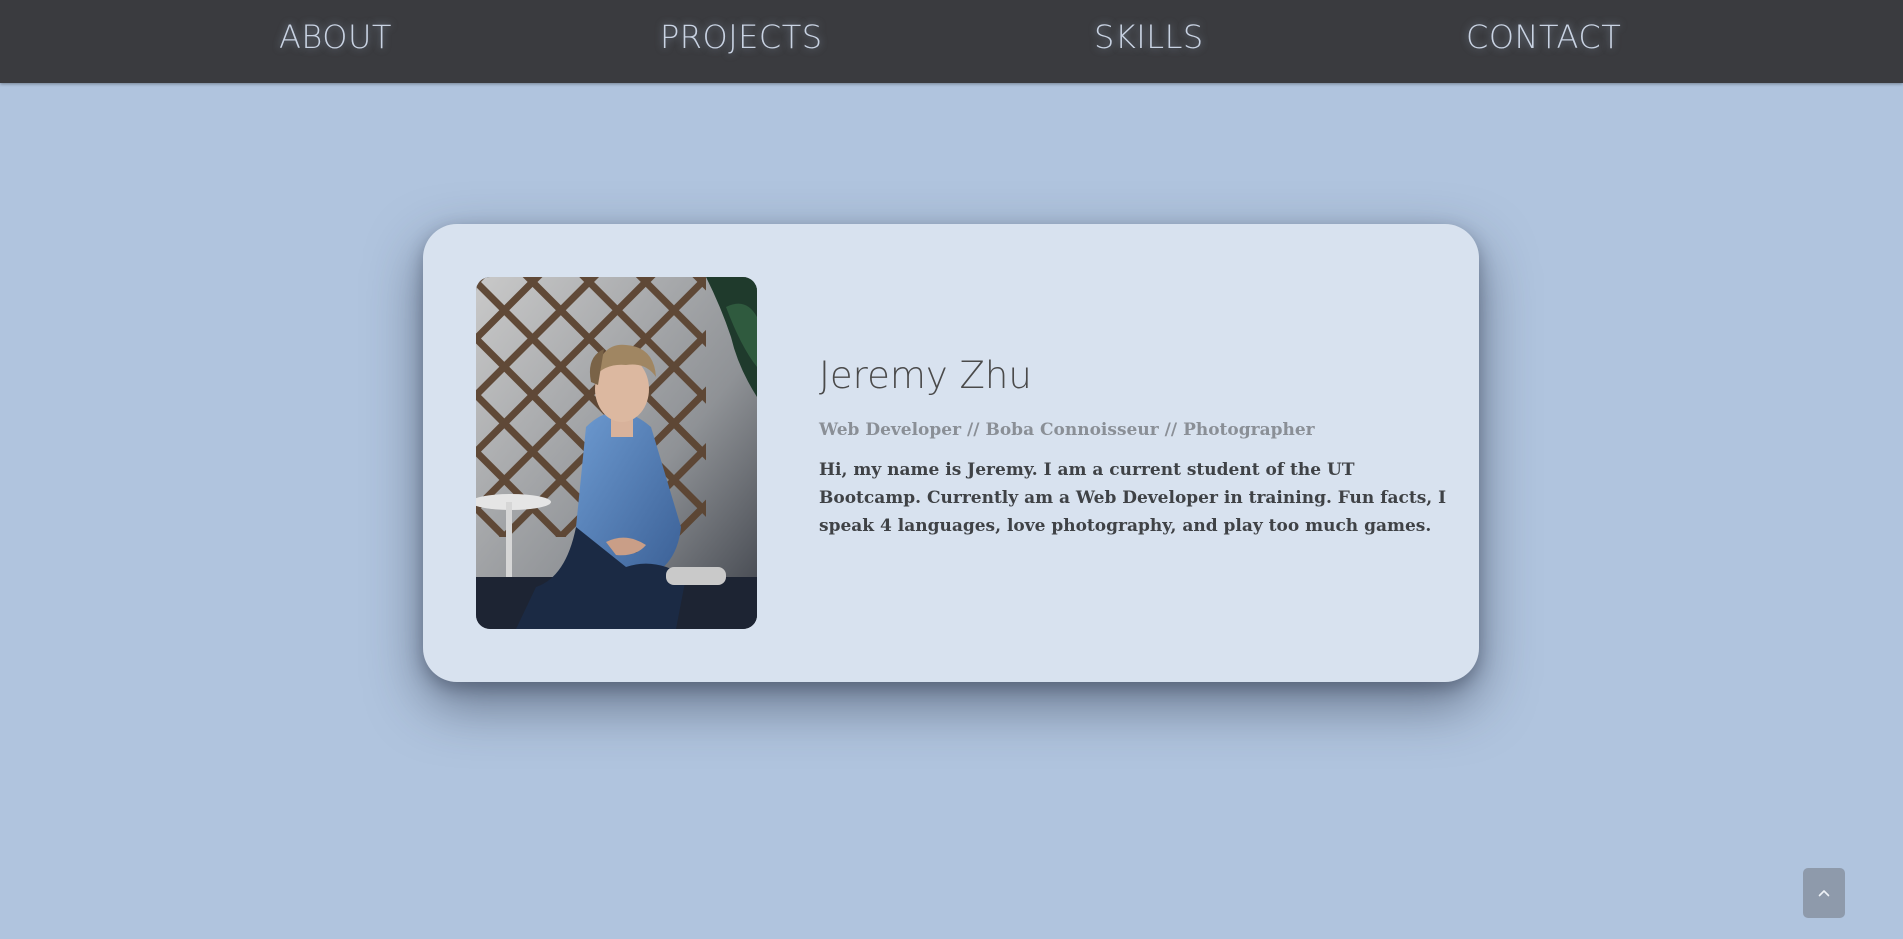 The height and width of the screenshot is (939, 1903). I want to click on nav-link-contact: CONTACT, so click(1543, 37).